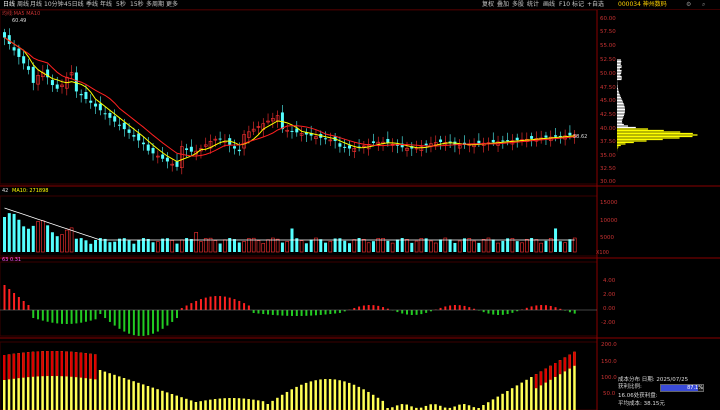 The height and width of the screenshot is (410, 720). I want to click on volume-ma-label: MA10: 271898, so click(30, 191).